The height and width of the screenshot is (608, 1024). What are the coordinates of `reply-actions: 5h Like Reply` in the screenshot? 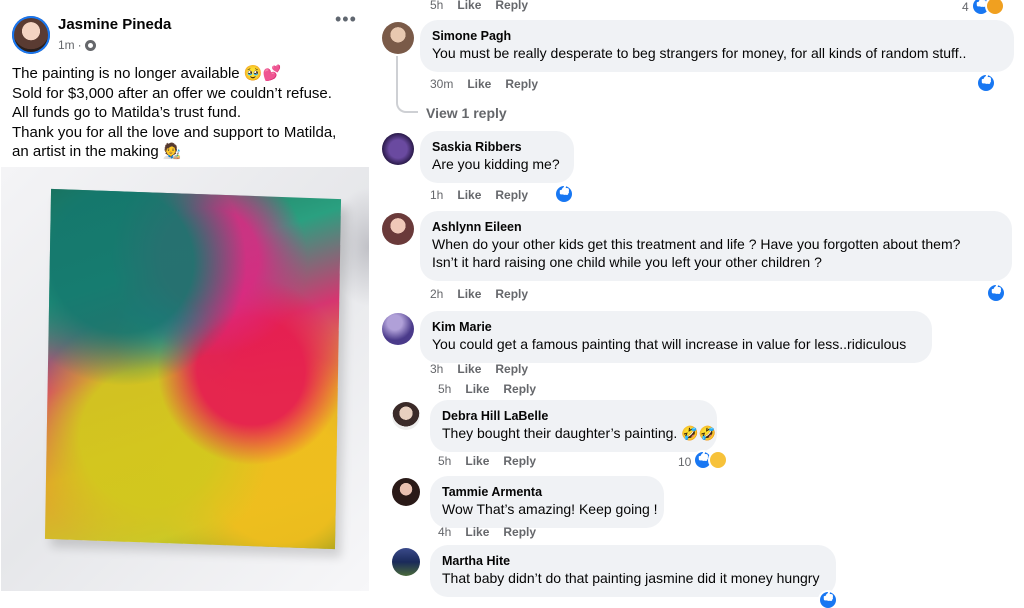 It's located at (487, 461).